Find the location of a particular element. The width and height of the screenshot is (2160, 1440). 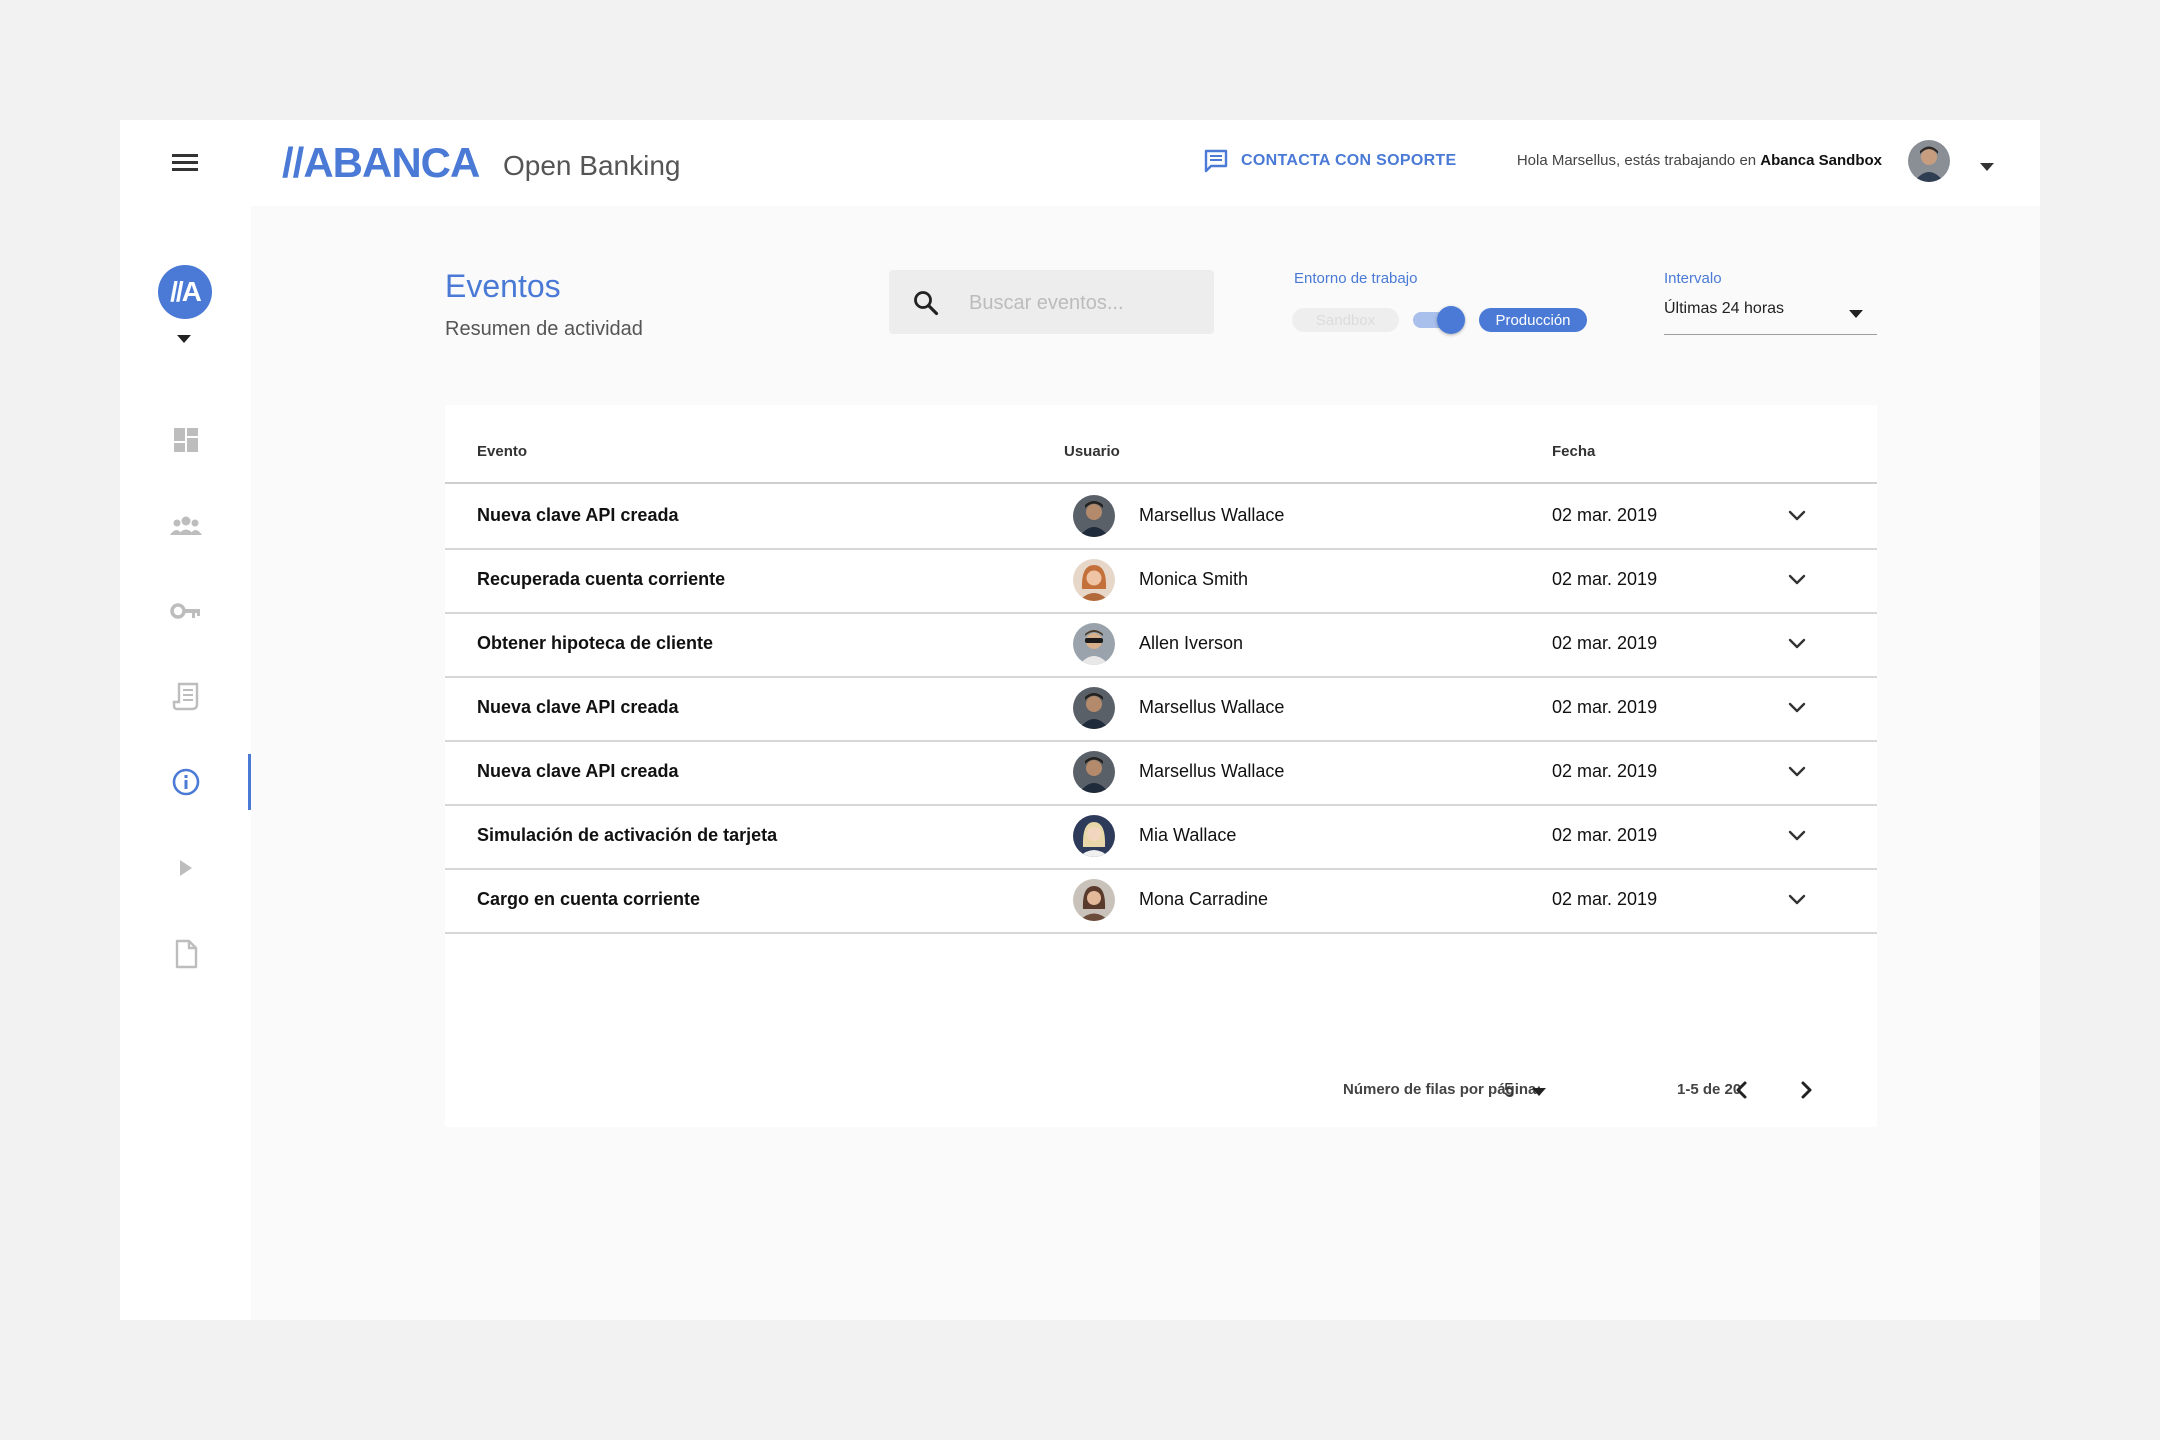

event-name: Simulación de activación de tarjeta is located at coordinates (627, 835).